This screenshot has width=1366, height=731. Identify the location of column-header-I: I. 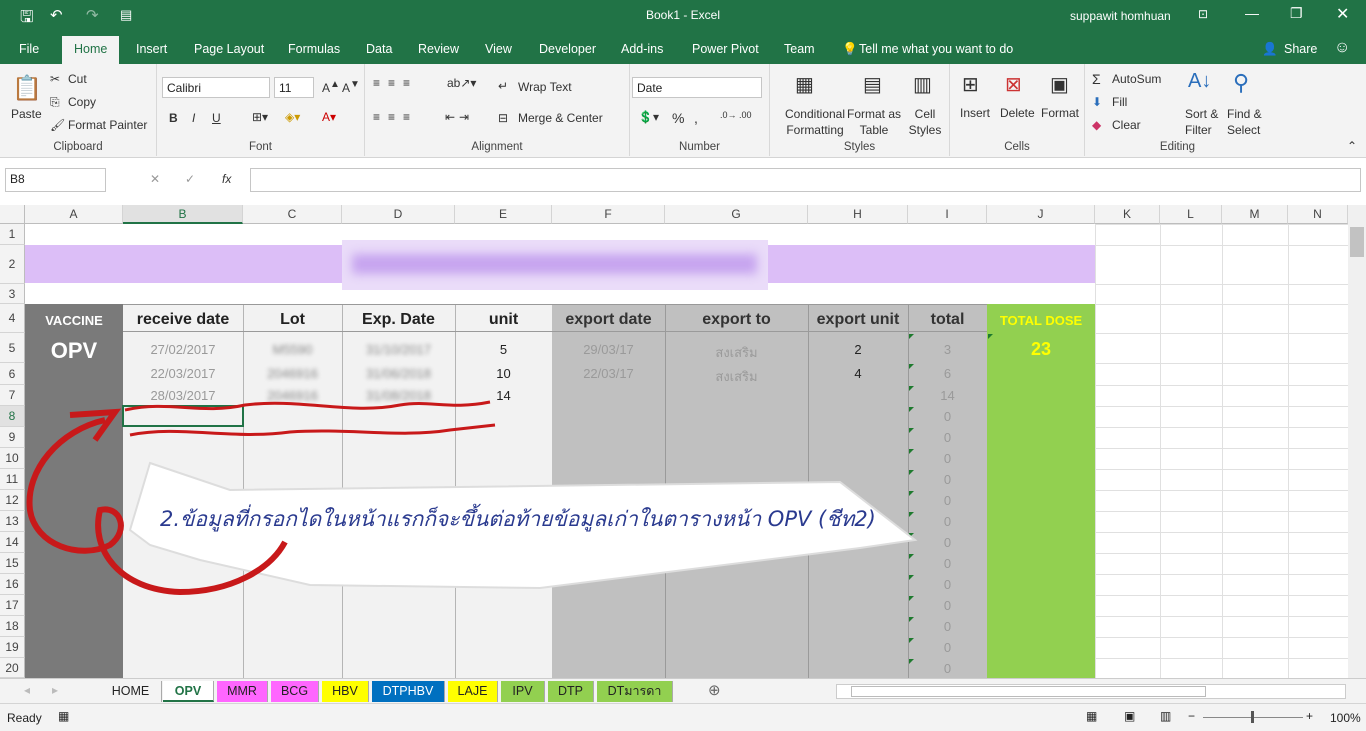
(947, 214).